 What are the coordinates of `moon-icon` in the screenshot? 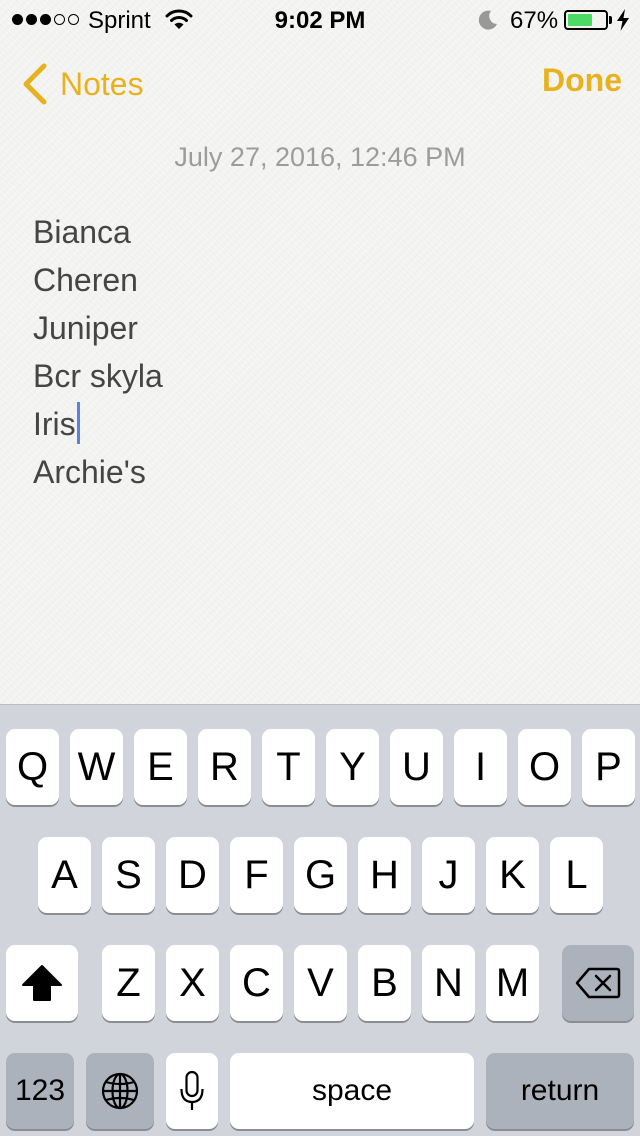 It's located at (487, 20).